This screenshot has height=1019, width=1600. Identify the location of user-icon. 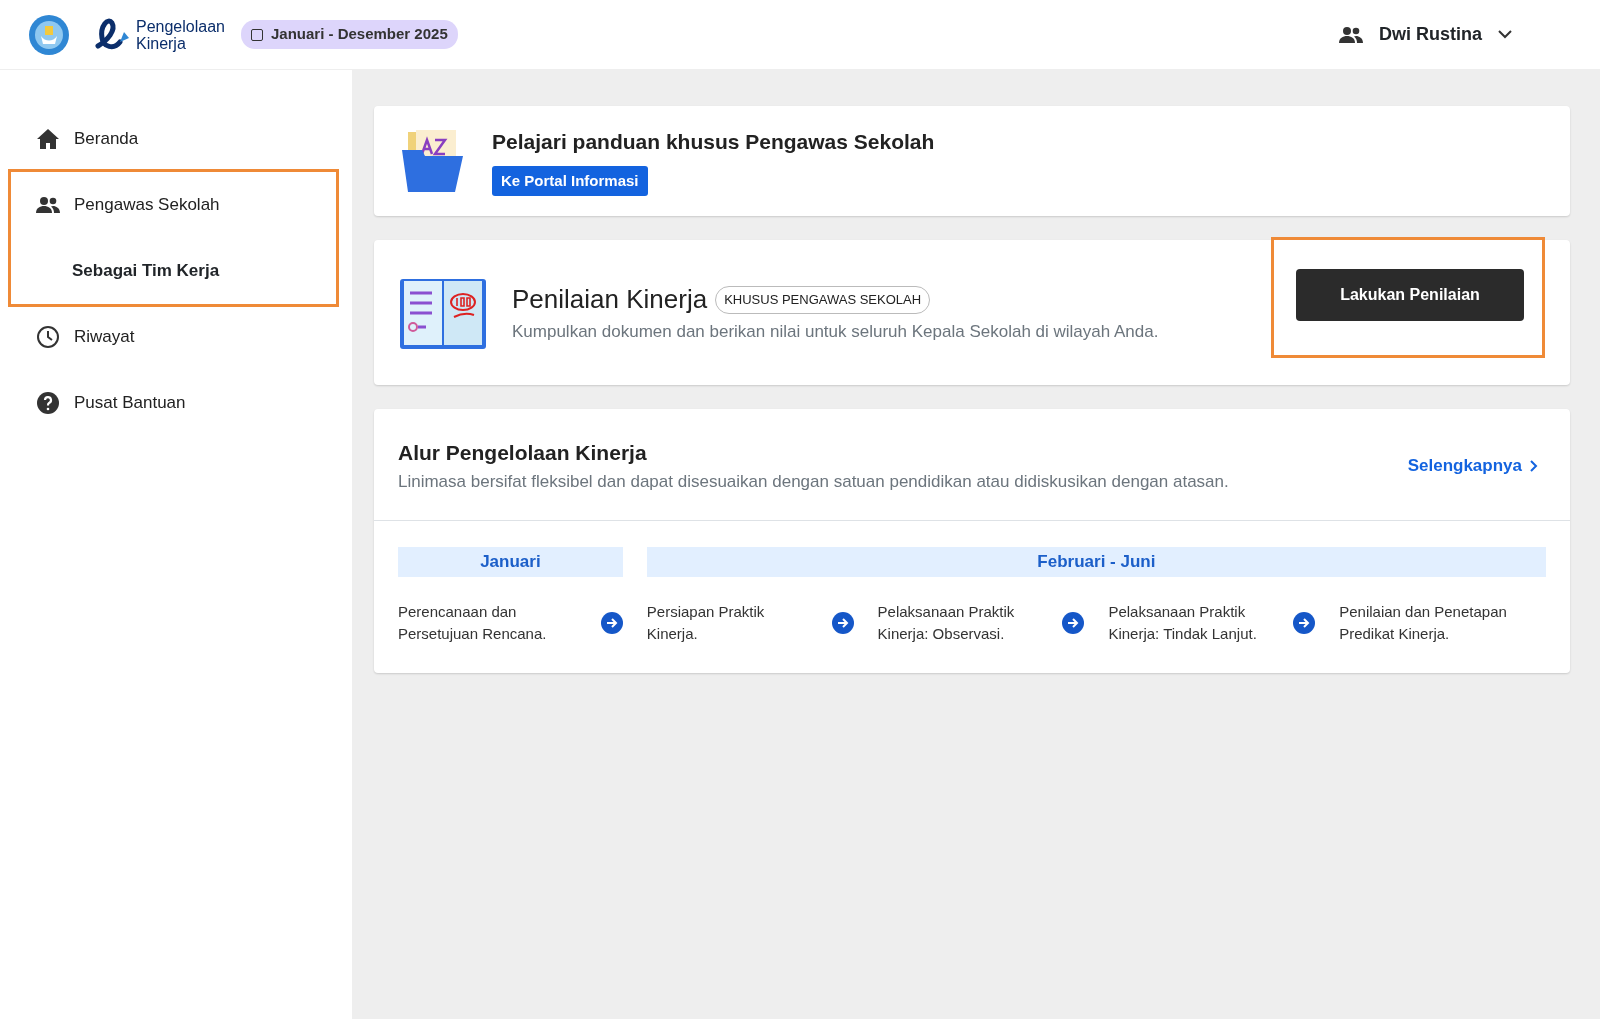
(1351, 34).